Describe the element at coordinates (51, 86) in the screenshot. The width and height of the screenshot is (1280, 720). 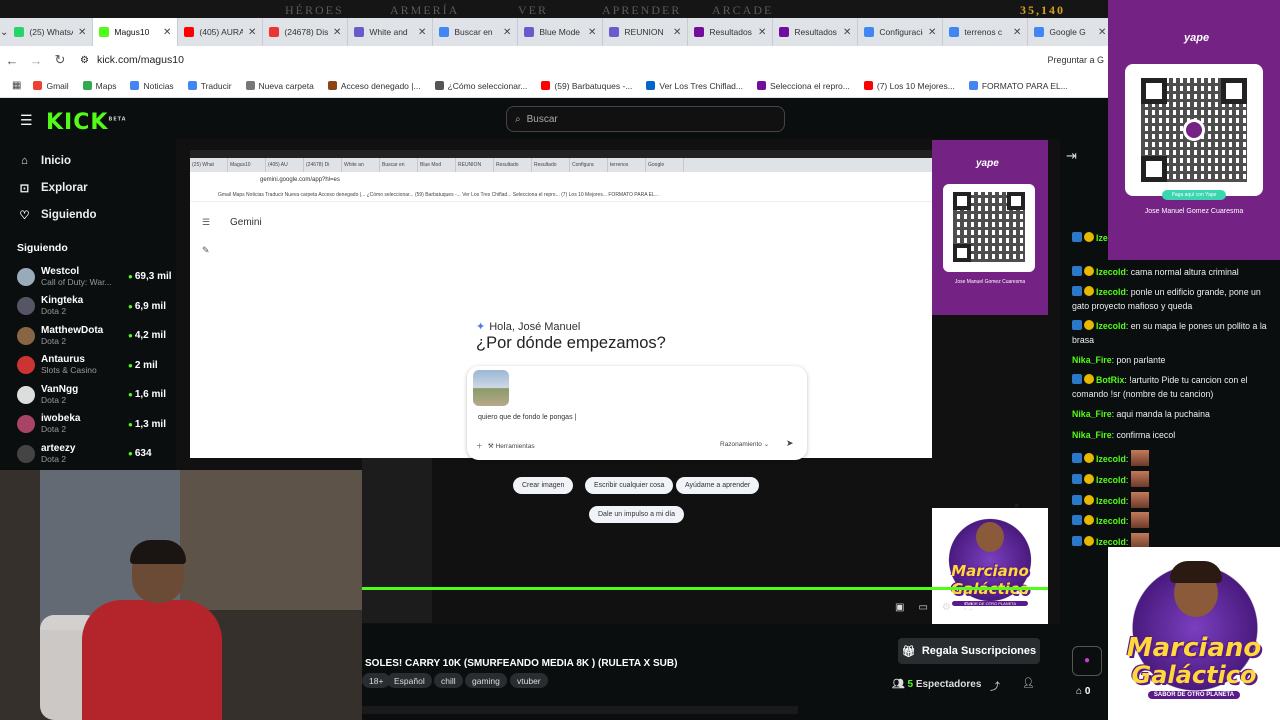
I see `bookmark-item: Gmail` at that location.